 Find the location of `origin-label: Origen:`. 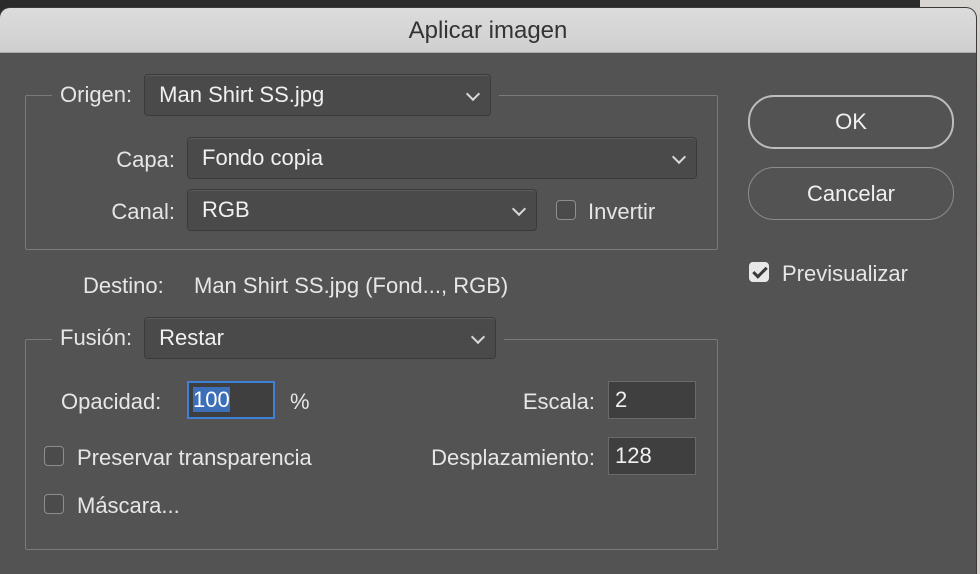

origin-label: Origen: is located at coordinates (96, 94).